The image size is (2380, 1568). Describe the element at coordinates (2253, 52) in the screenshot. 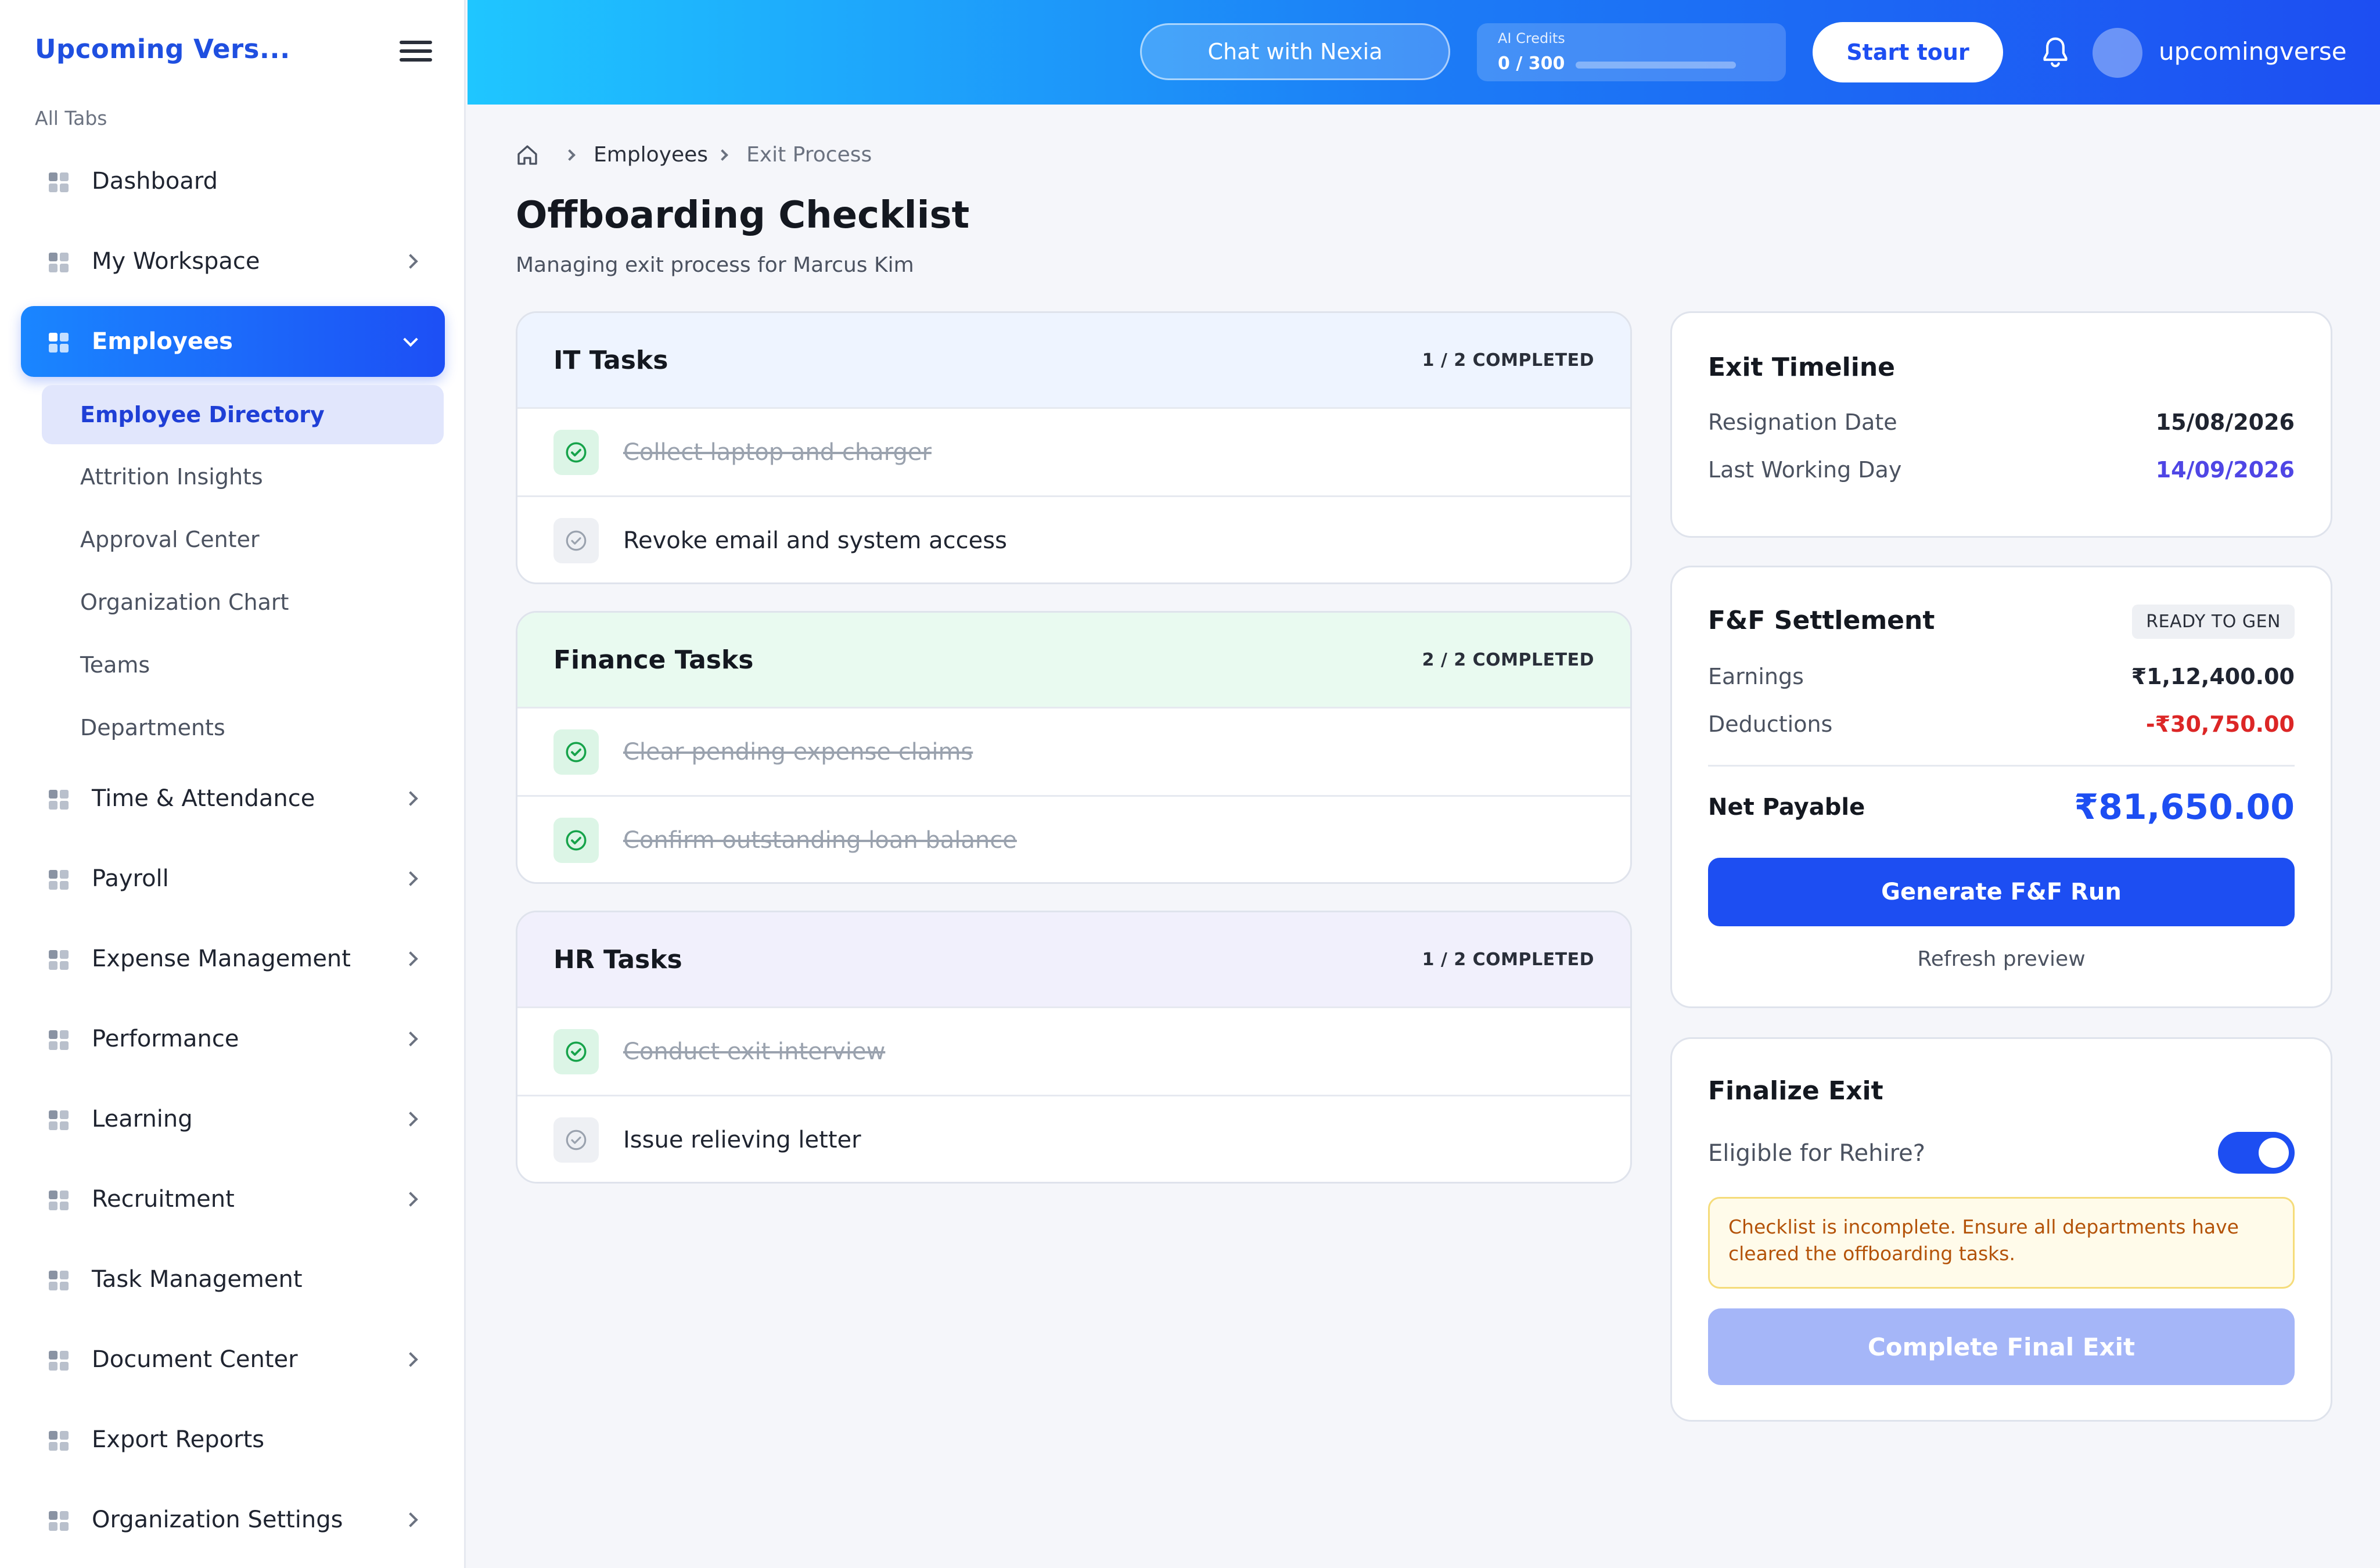

I see `username: upcomingverse` at that location.